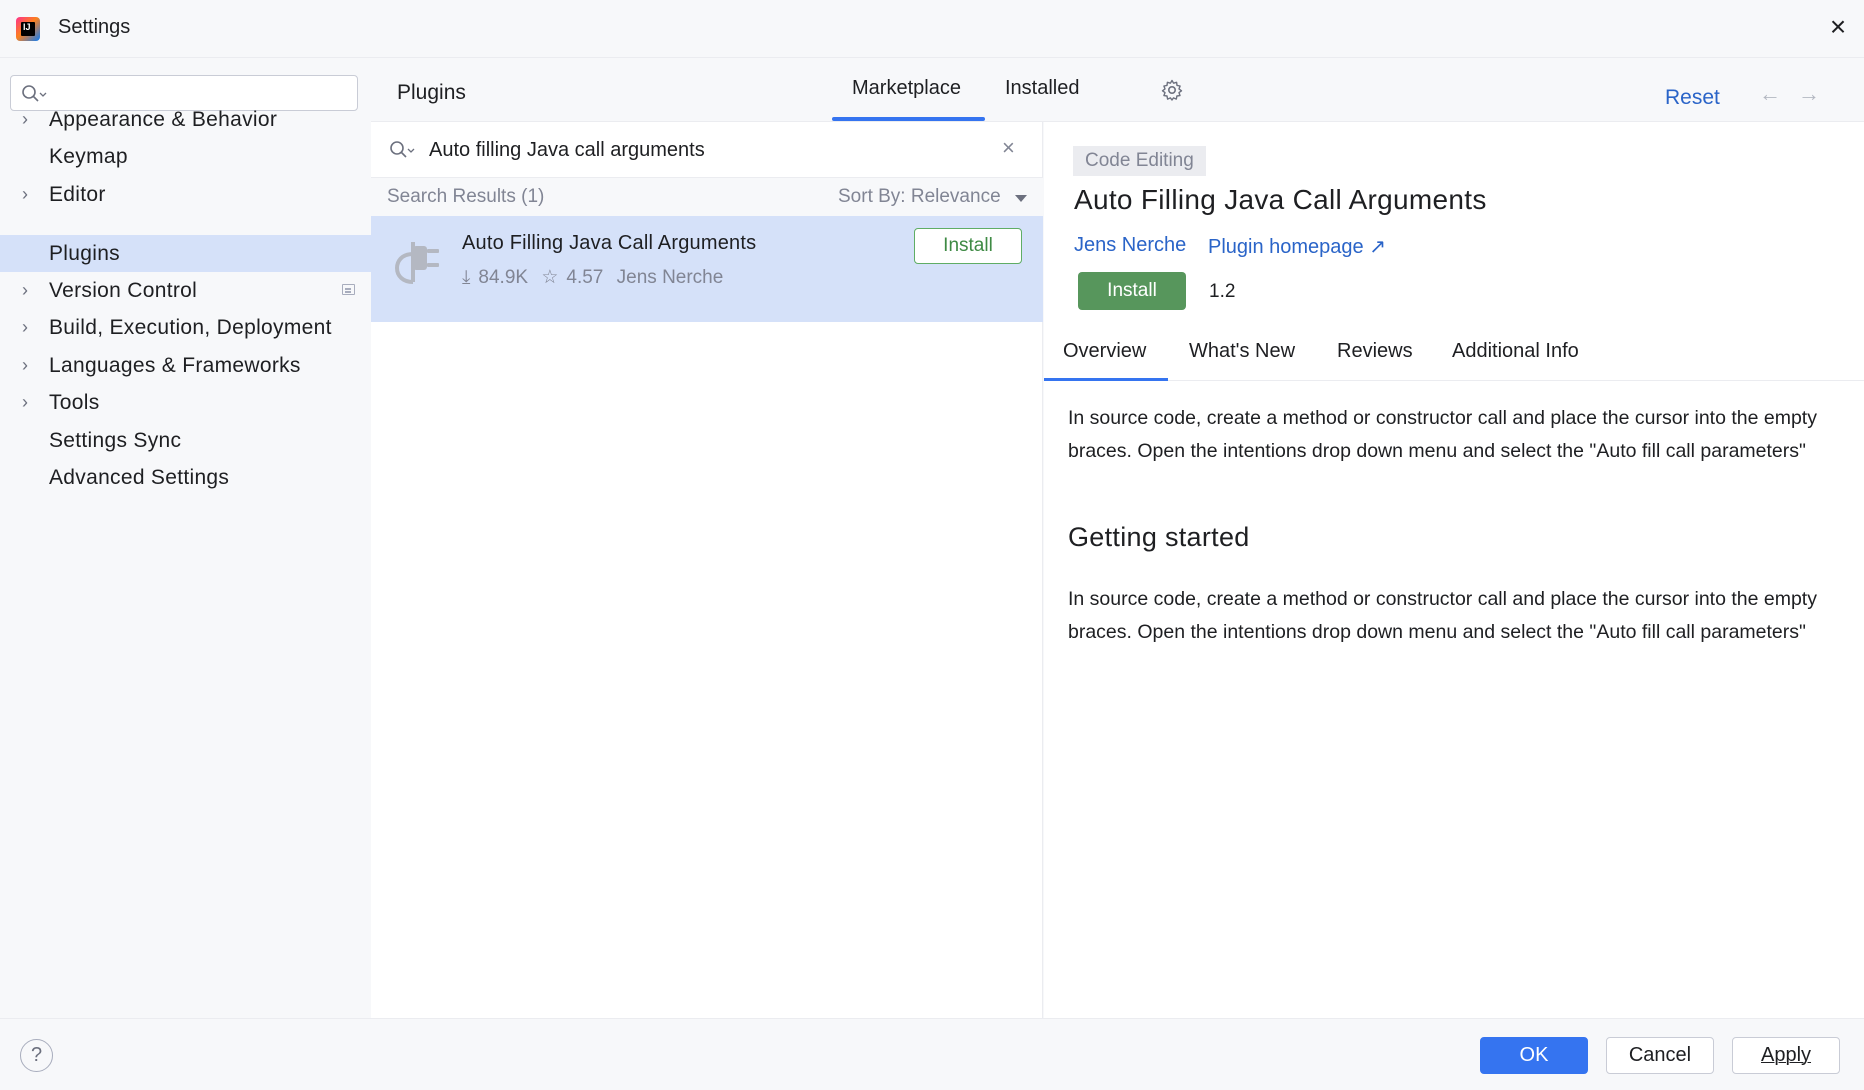 This screenshot has height=1090, width=1864. I want to click on results-header: Search Results (1) Sort By: Relevance, so click(707, 197).